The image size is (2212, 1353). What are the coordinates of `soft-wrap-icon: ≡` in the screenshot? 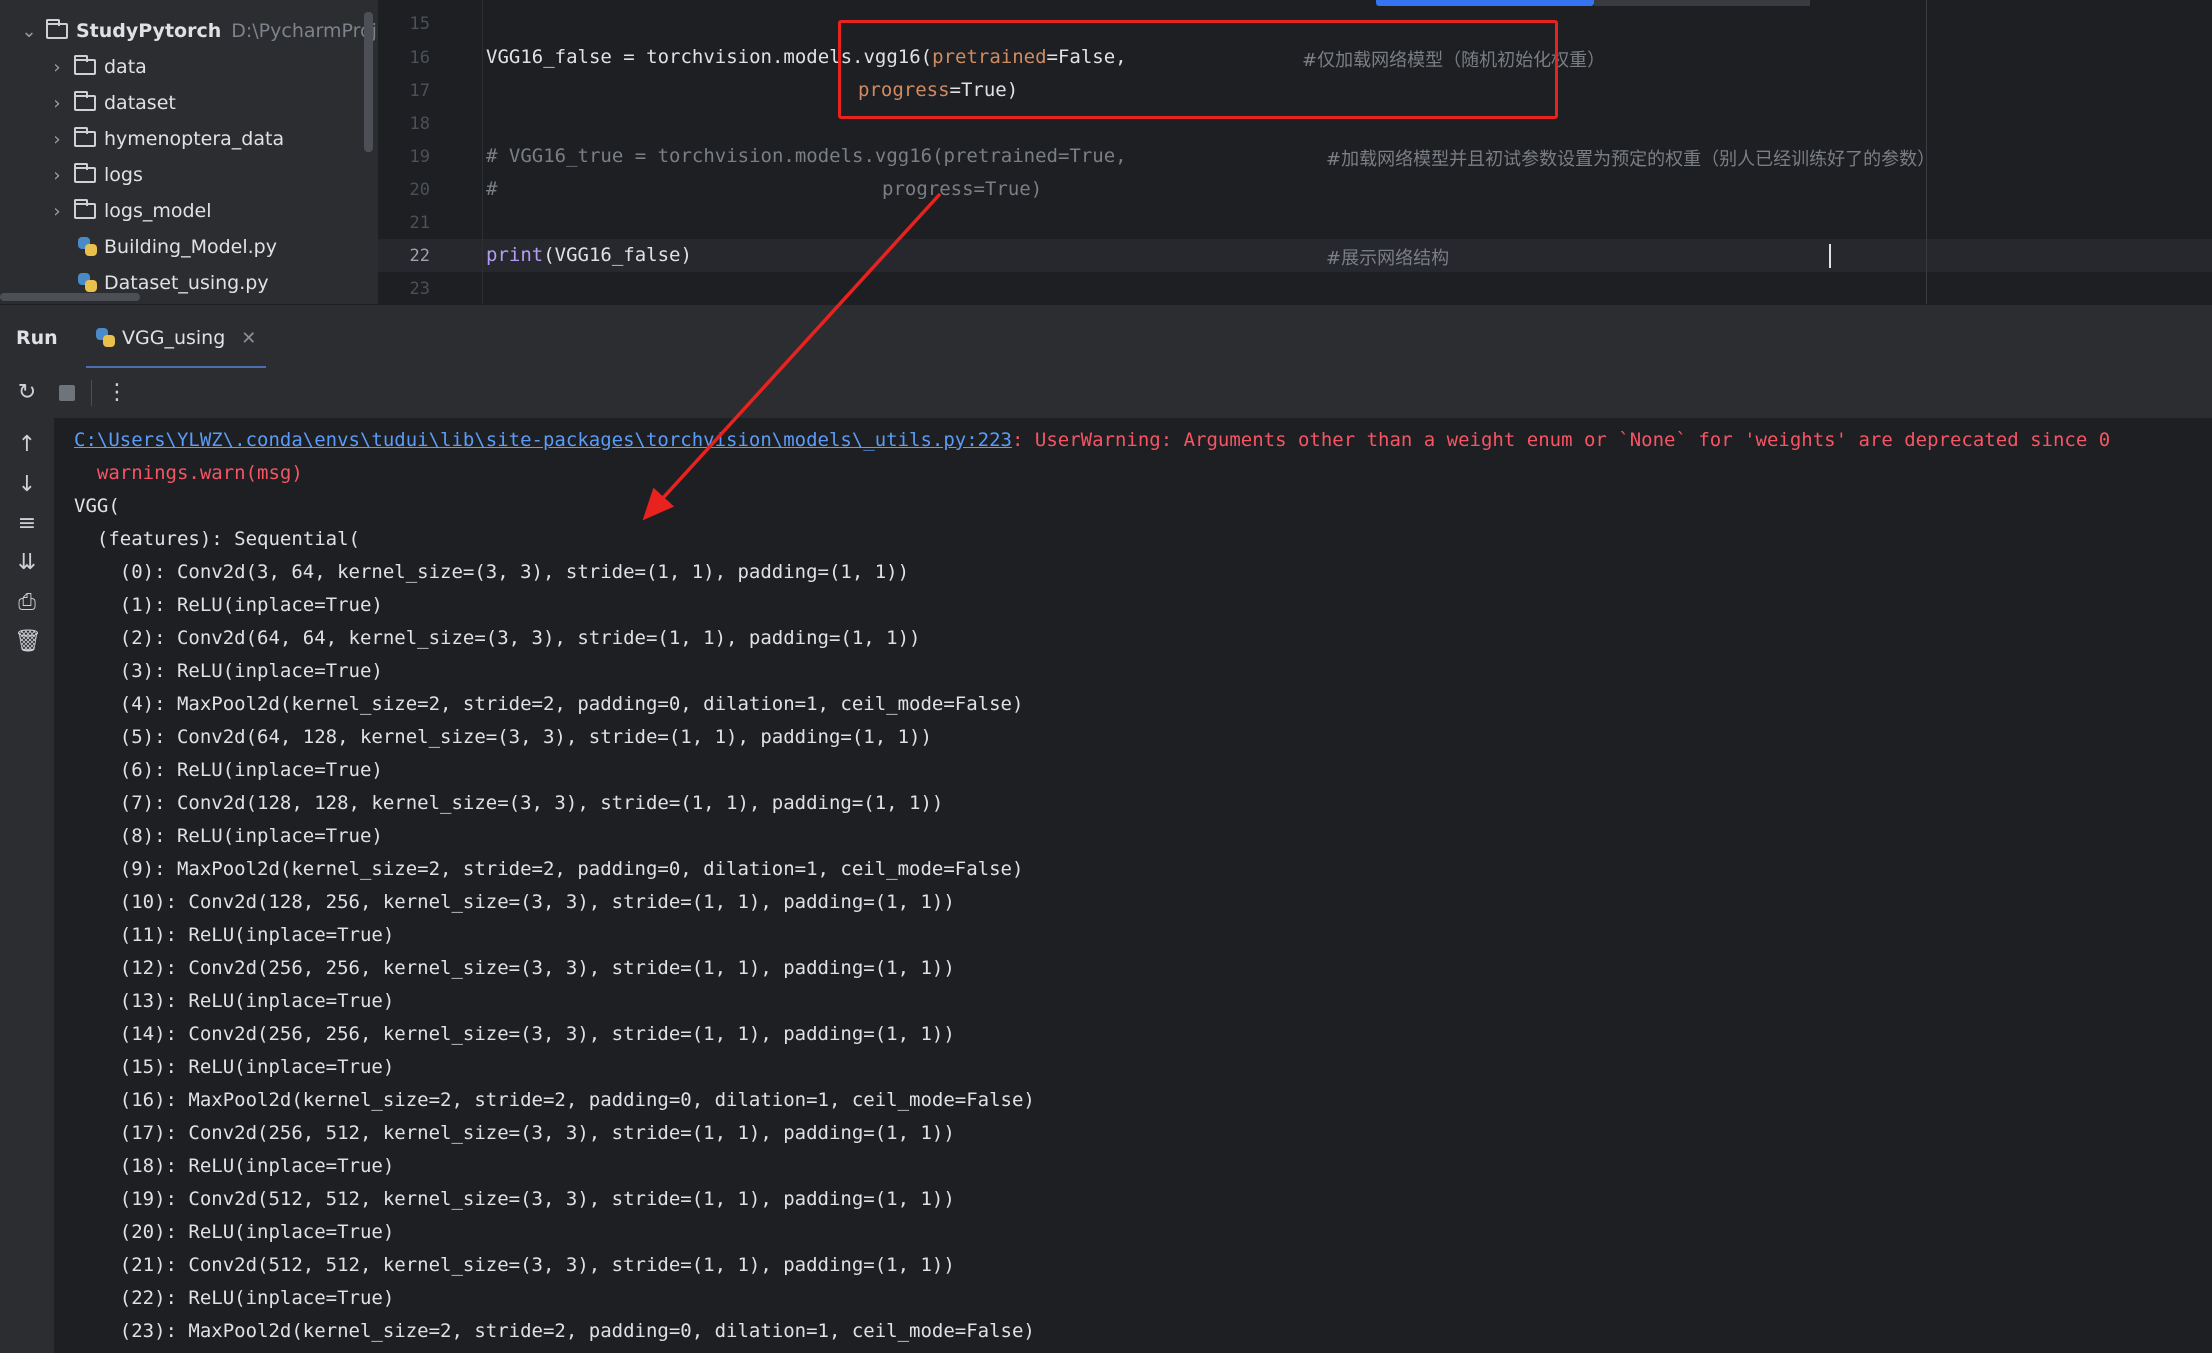 It's located at (27, 524).